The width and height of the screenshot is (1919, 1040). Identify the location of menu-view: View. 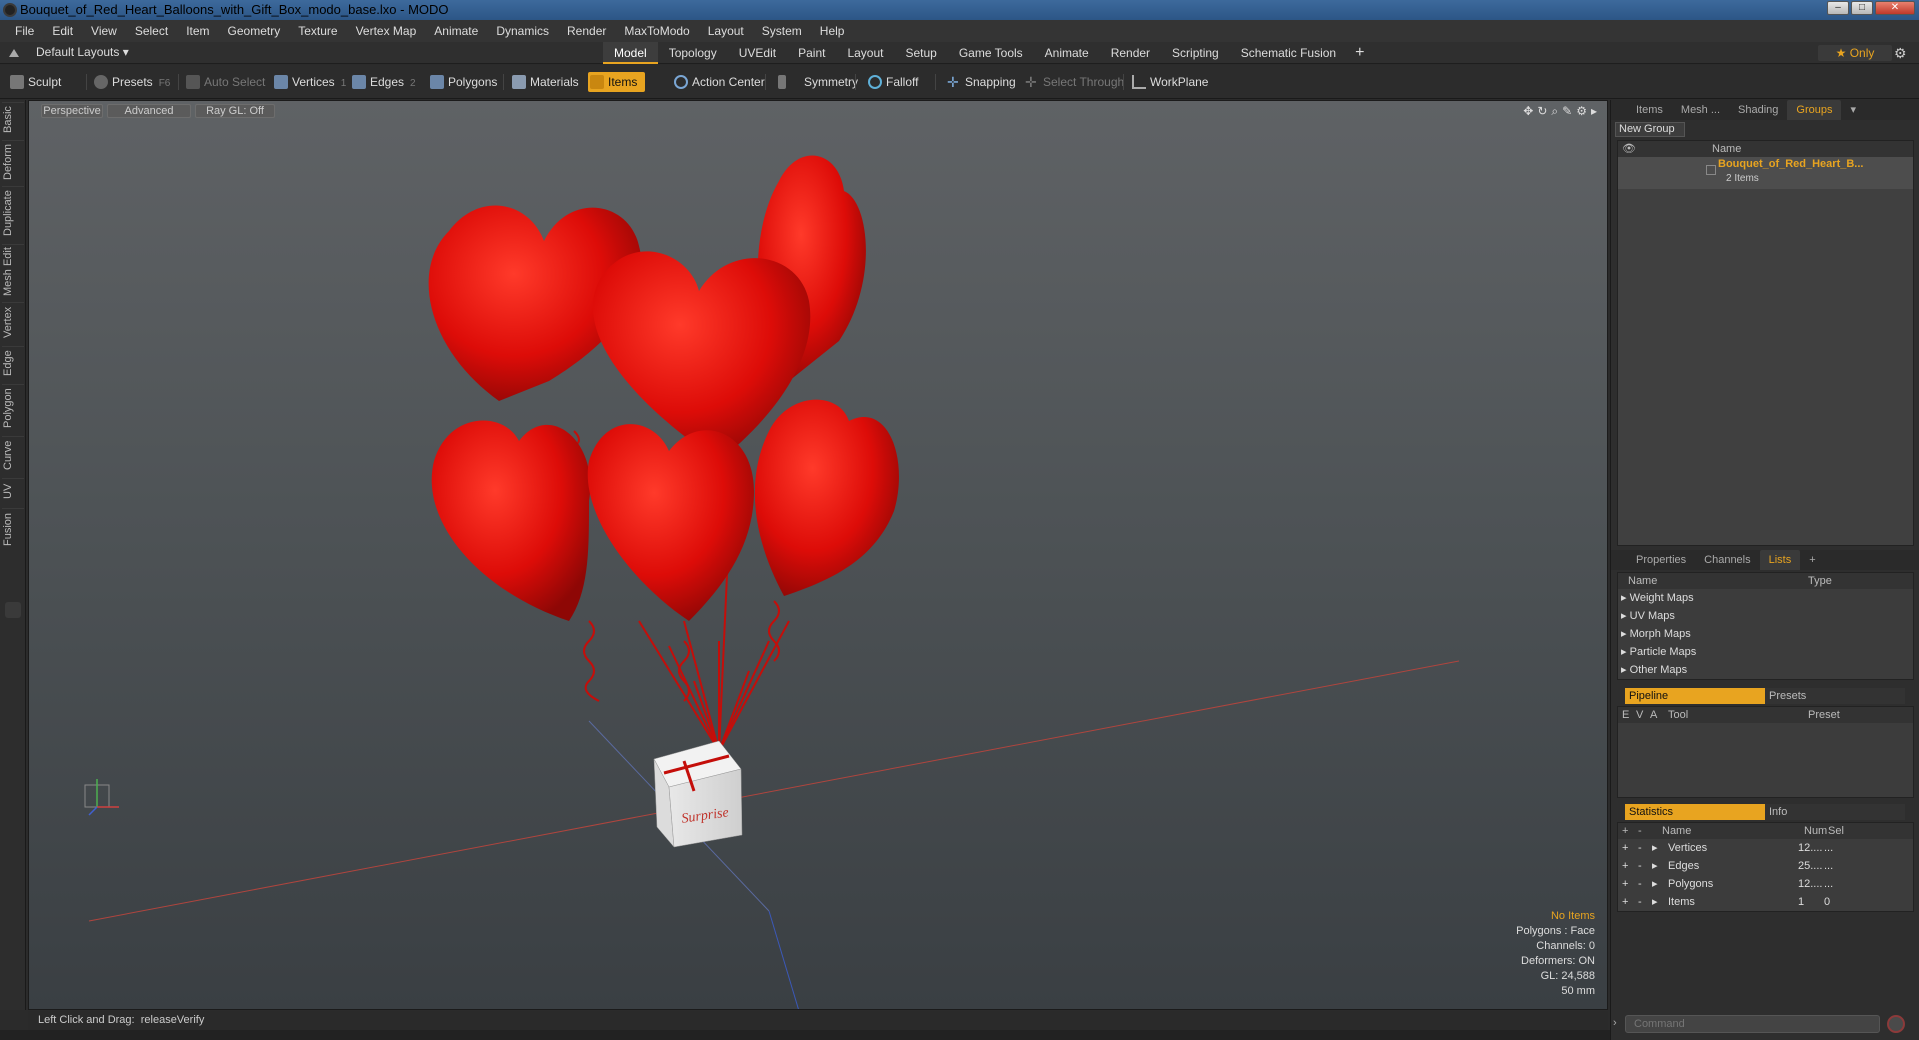
(104, 31).